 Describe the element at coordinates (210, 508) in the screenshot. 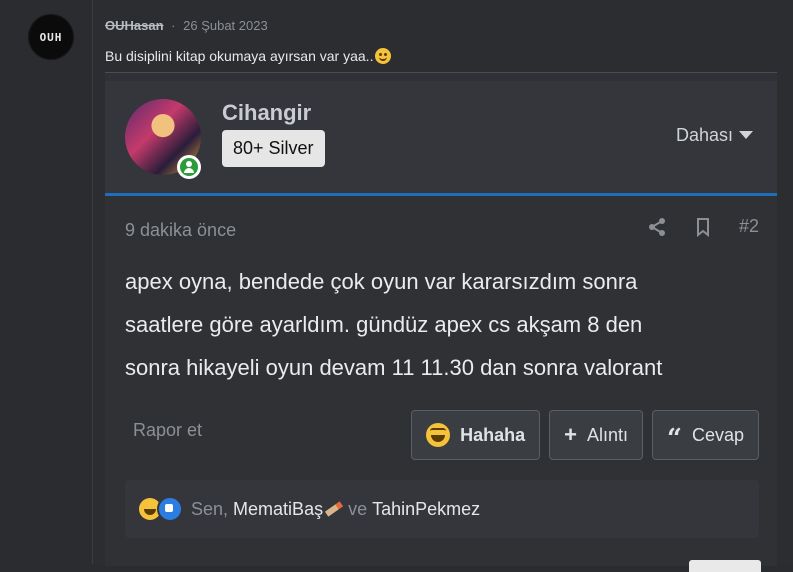

I see `reaction-you: Sen,` at that location.